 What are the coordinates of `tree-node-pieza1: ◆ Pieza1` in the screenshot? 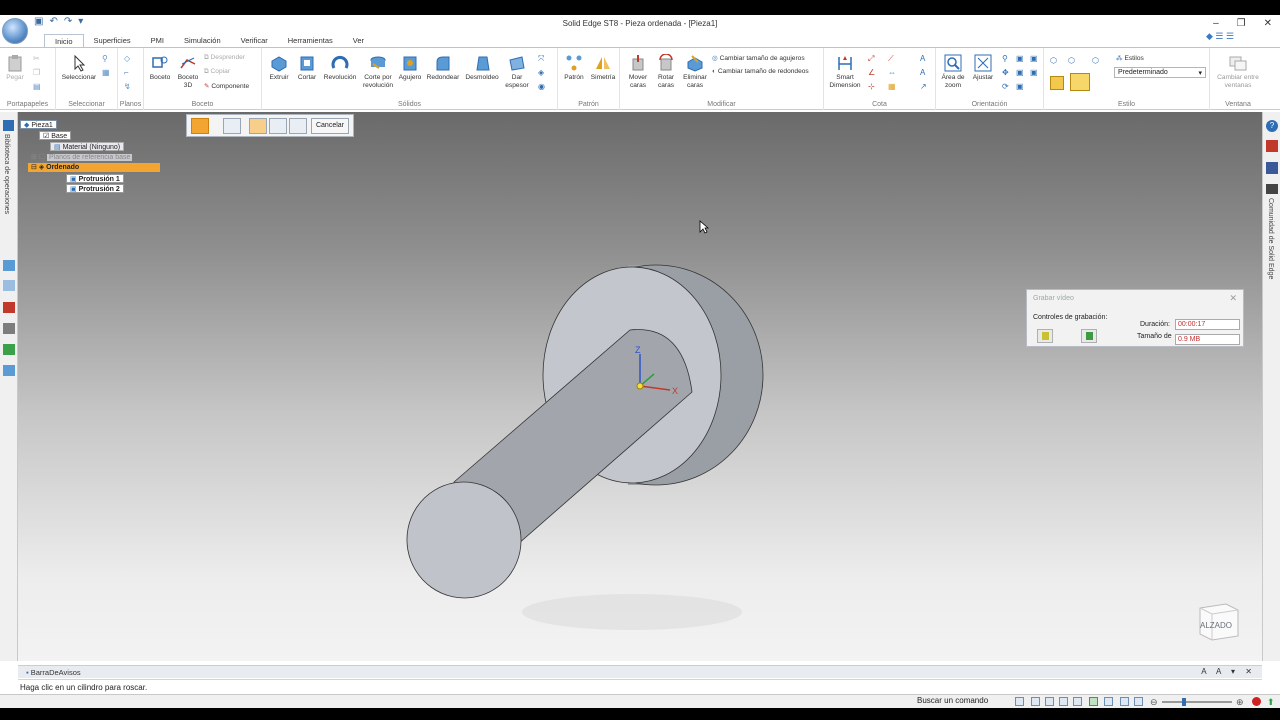 It's located at (38, 124).